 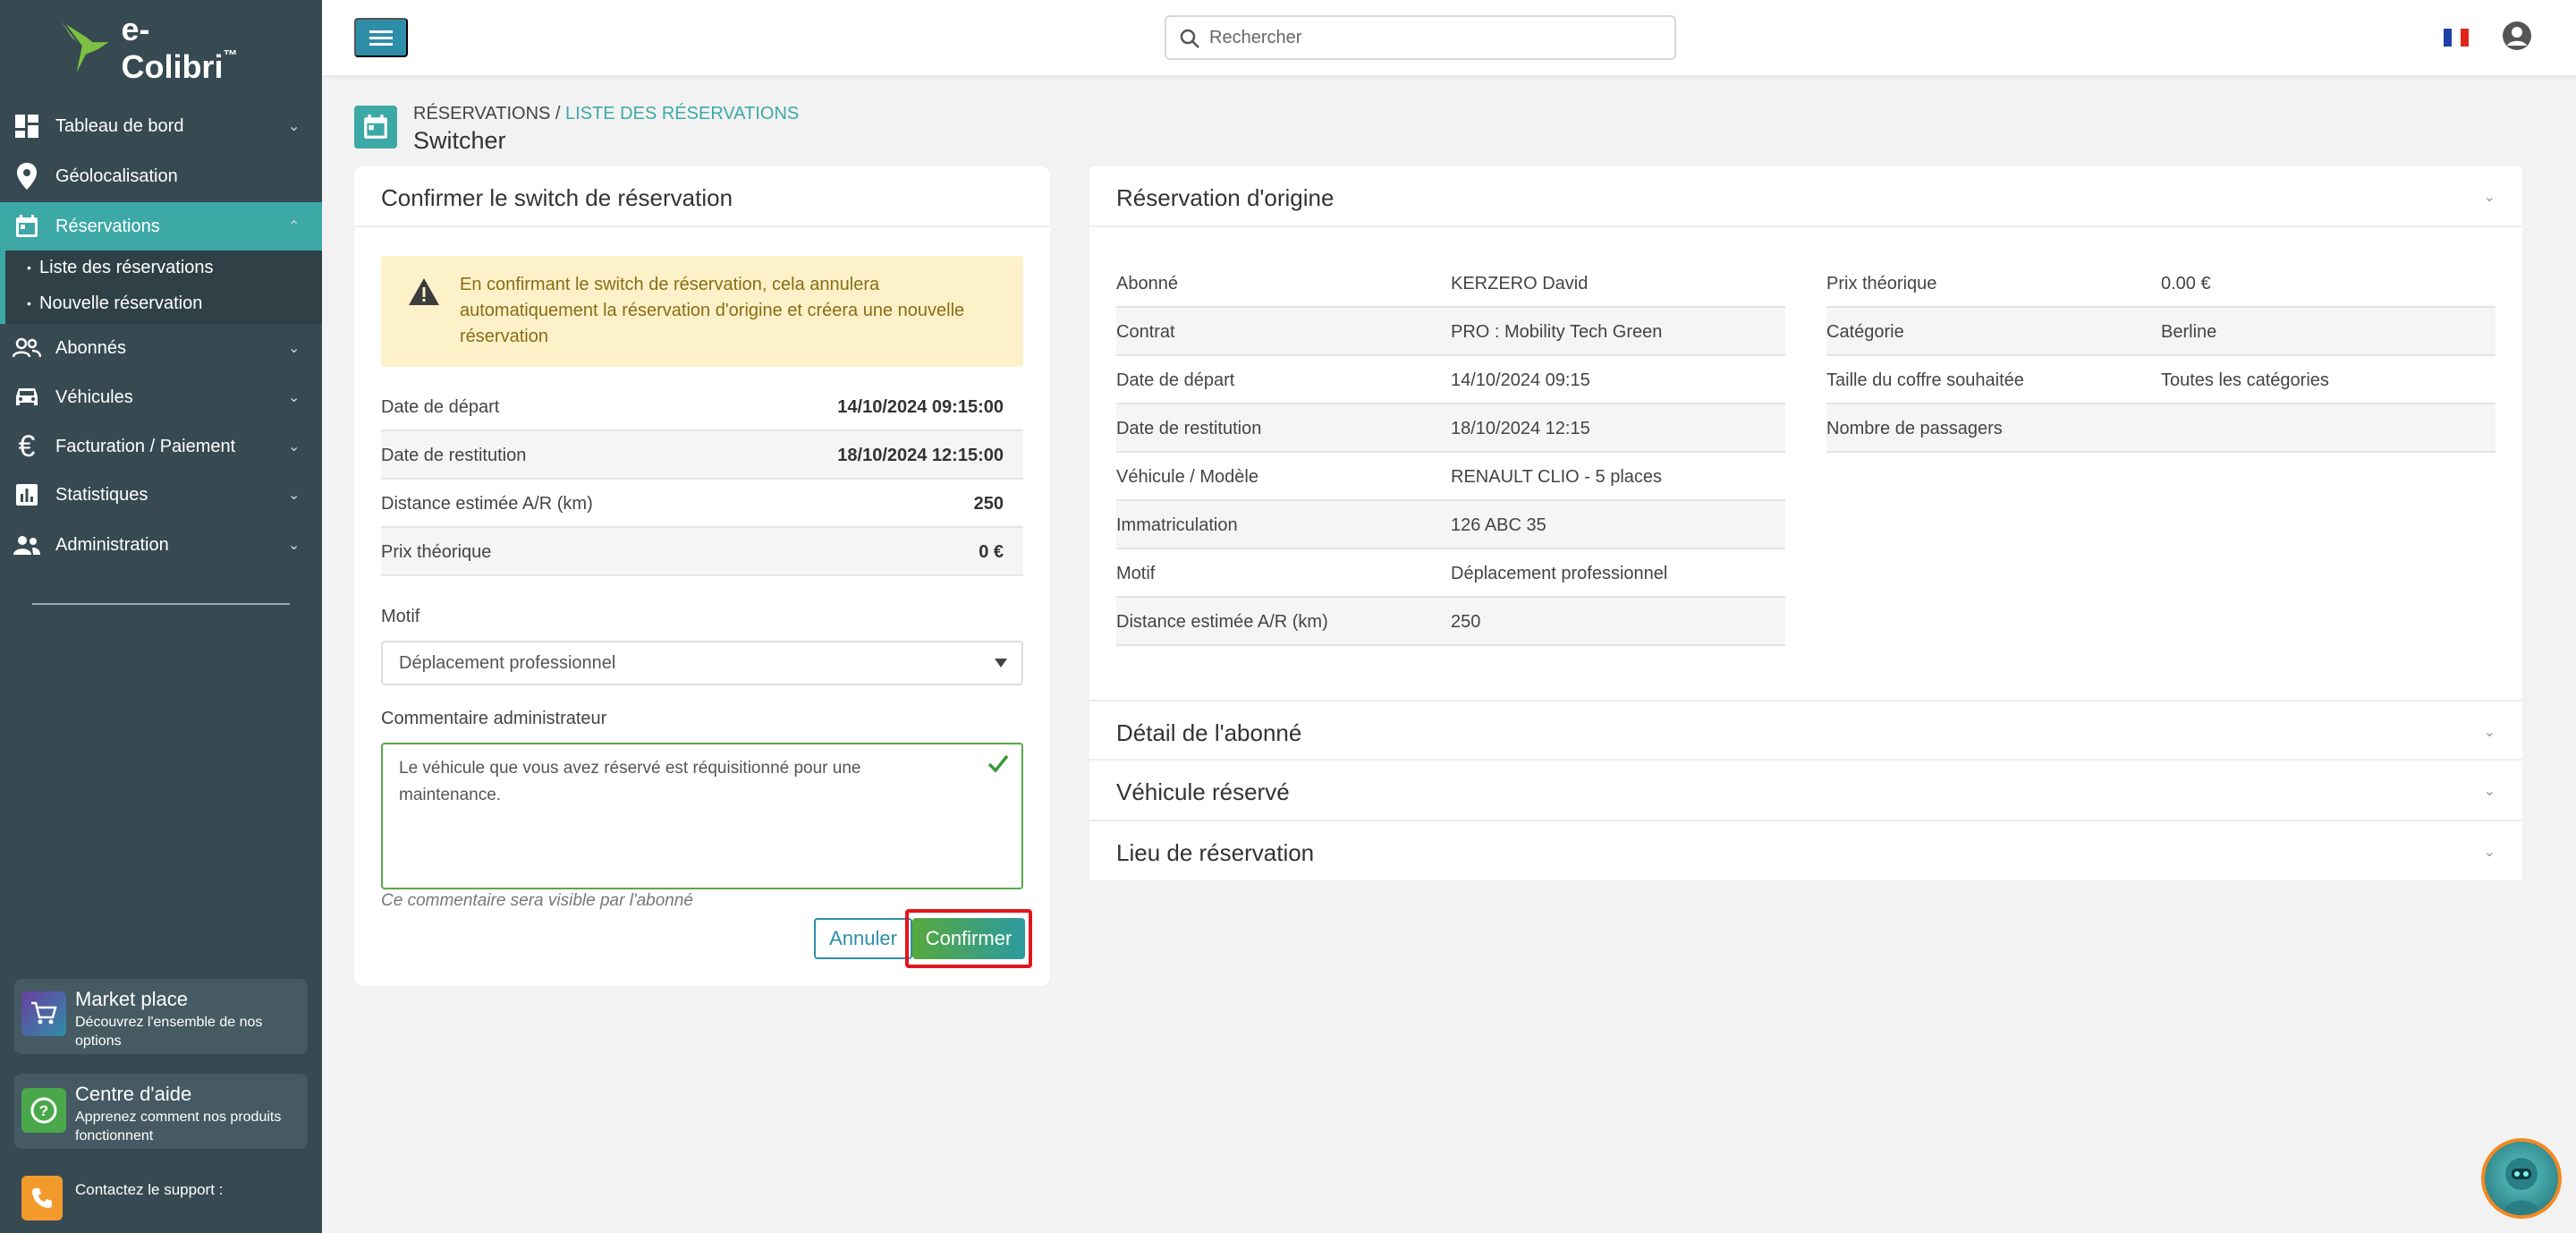 What do you see at coordinates (1520, 283) in the screenshot?
I see `row-value: KERZERO David` at bounding box center [1520, 283].